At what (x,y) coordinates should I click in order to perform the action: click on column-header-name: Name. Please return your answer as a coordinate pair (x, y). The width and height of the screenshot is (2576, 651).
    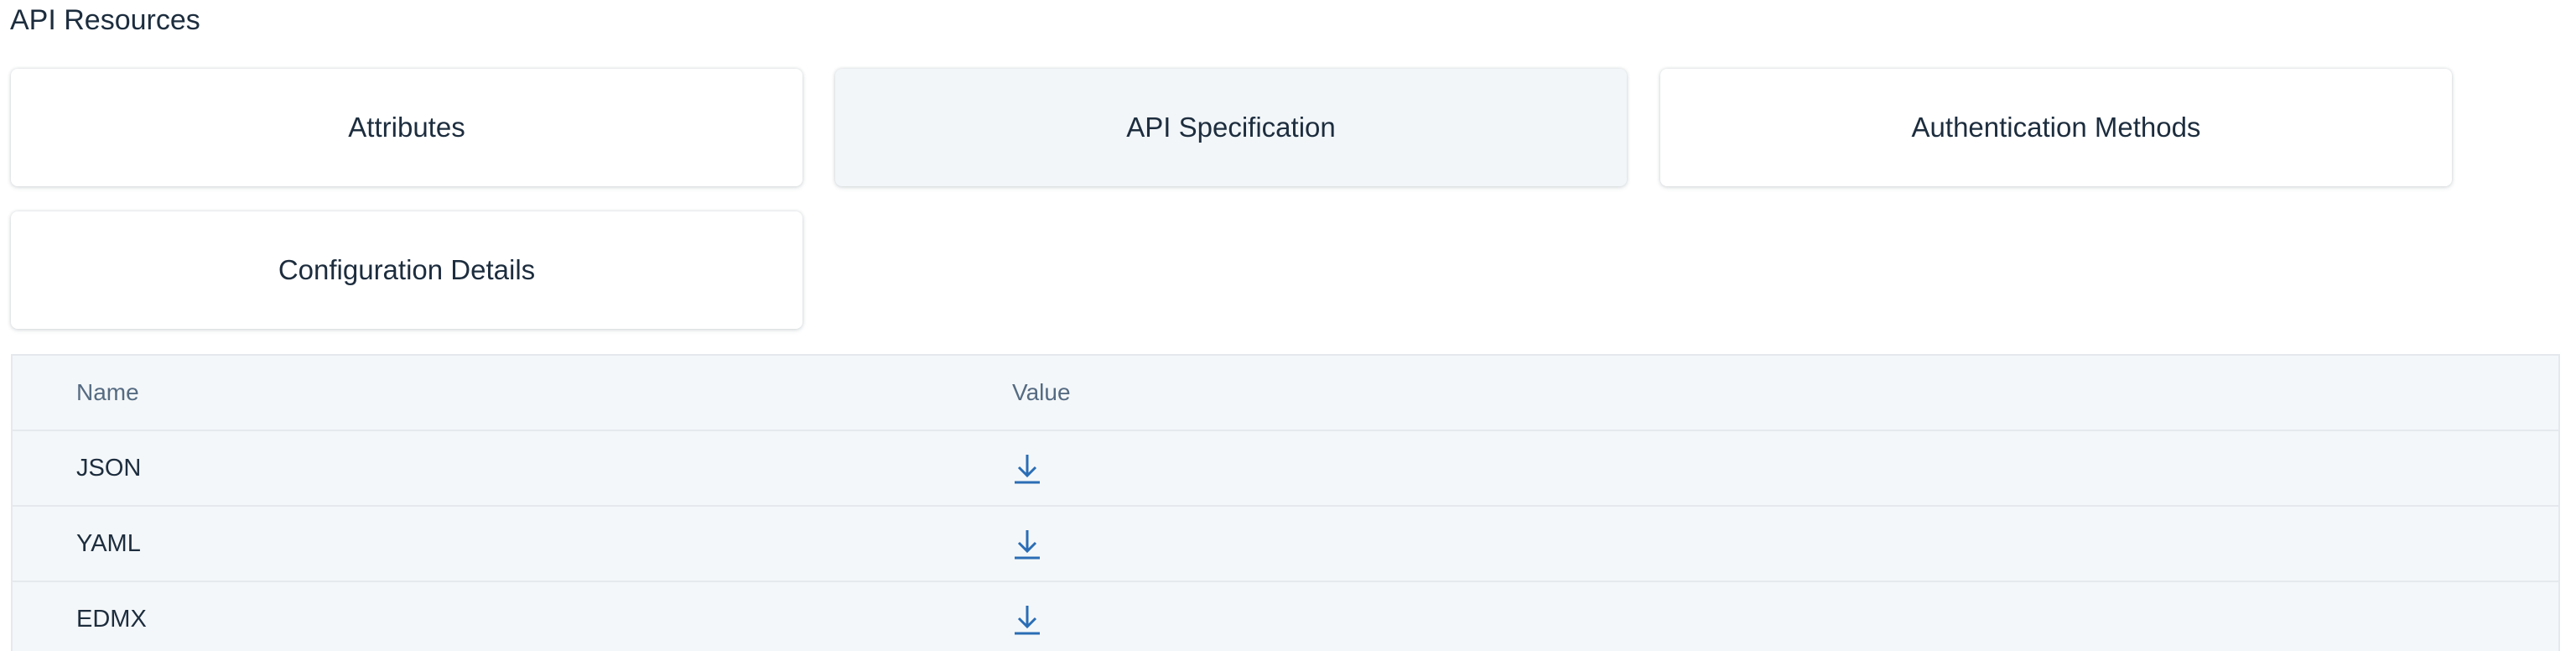
    Looking at the image, I should click on (107, 392).